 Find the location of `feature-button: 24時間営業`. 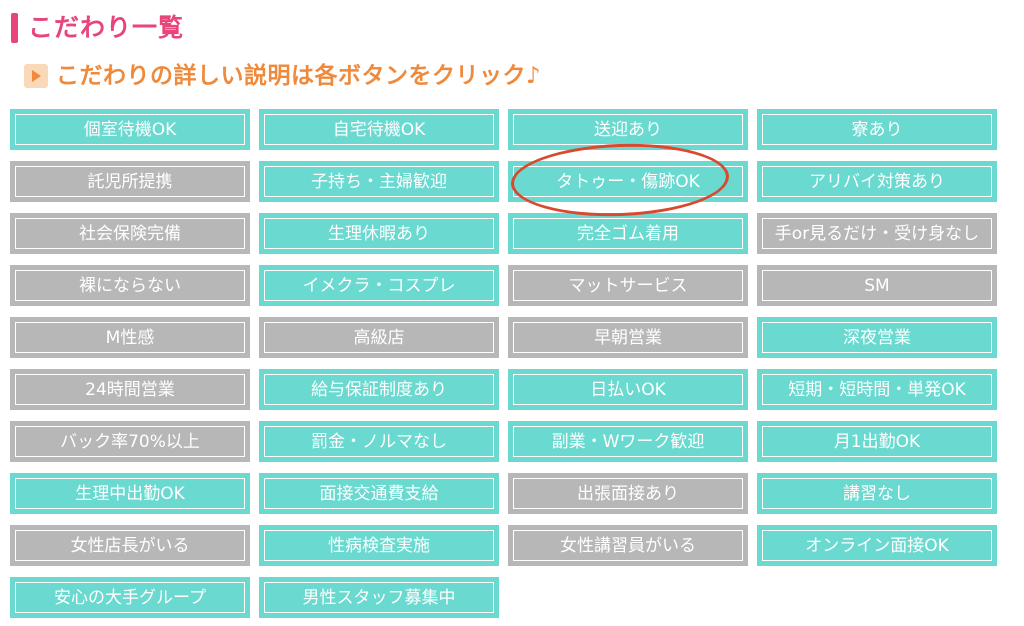

feature-button: 24時間営業 is located at coordinates (130, 389).